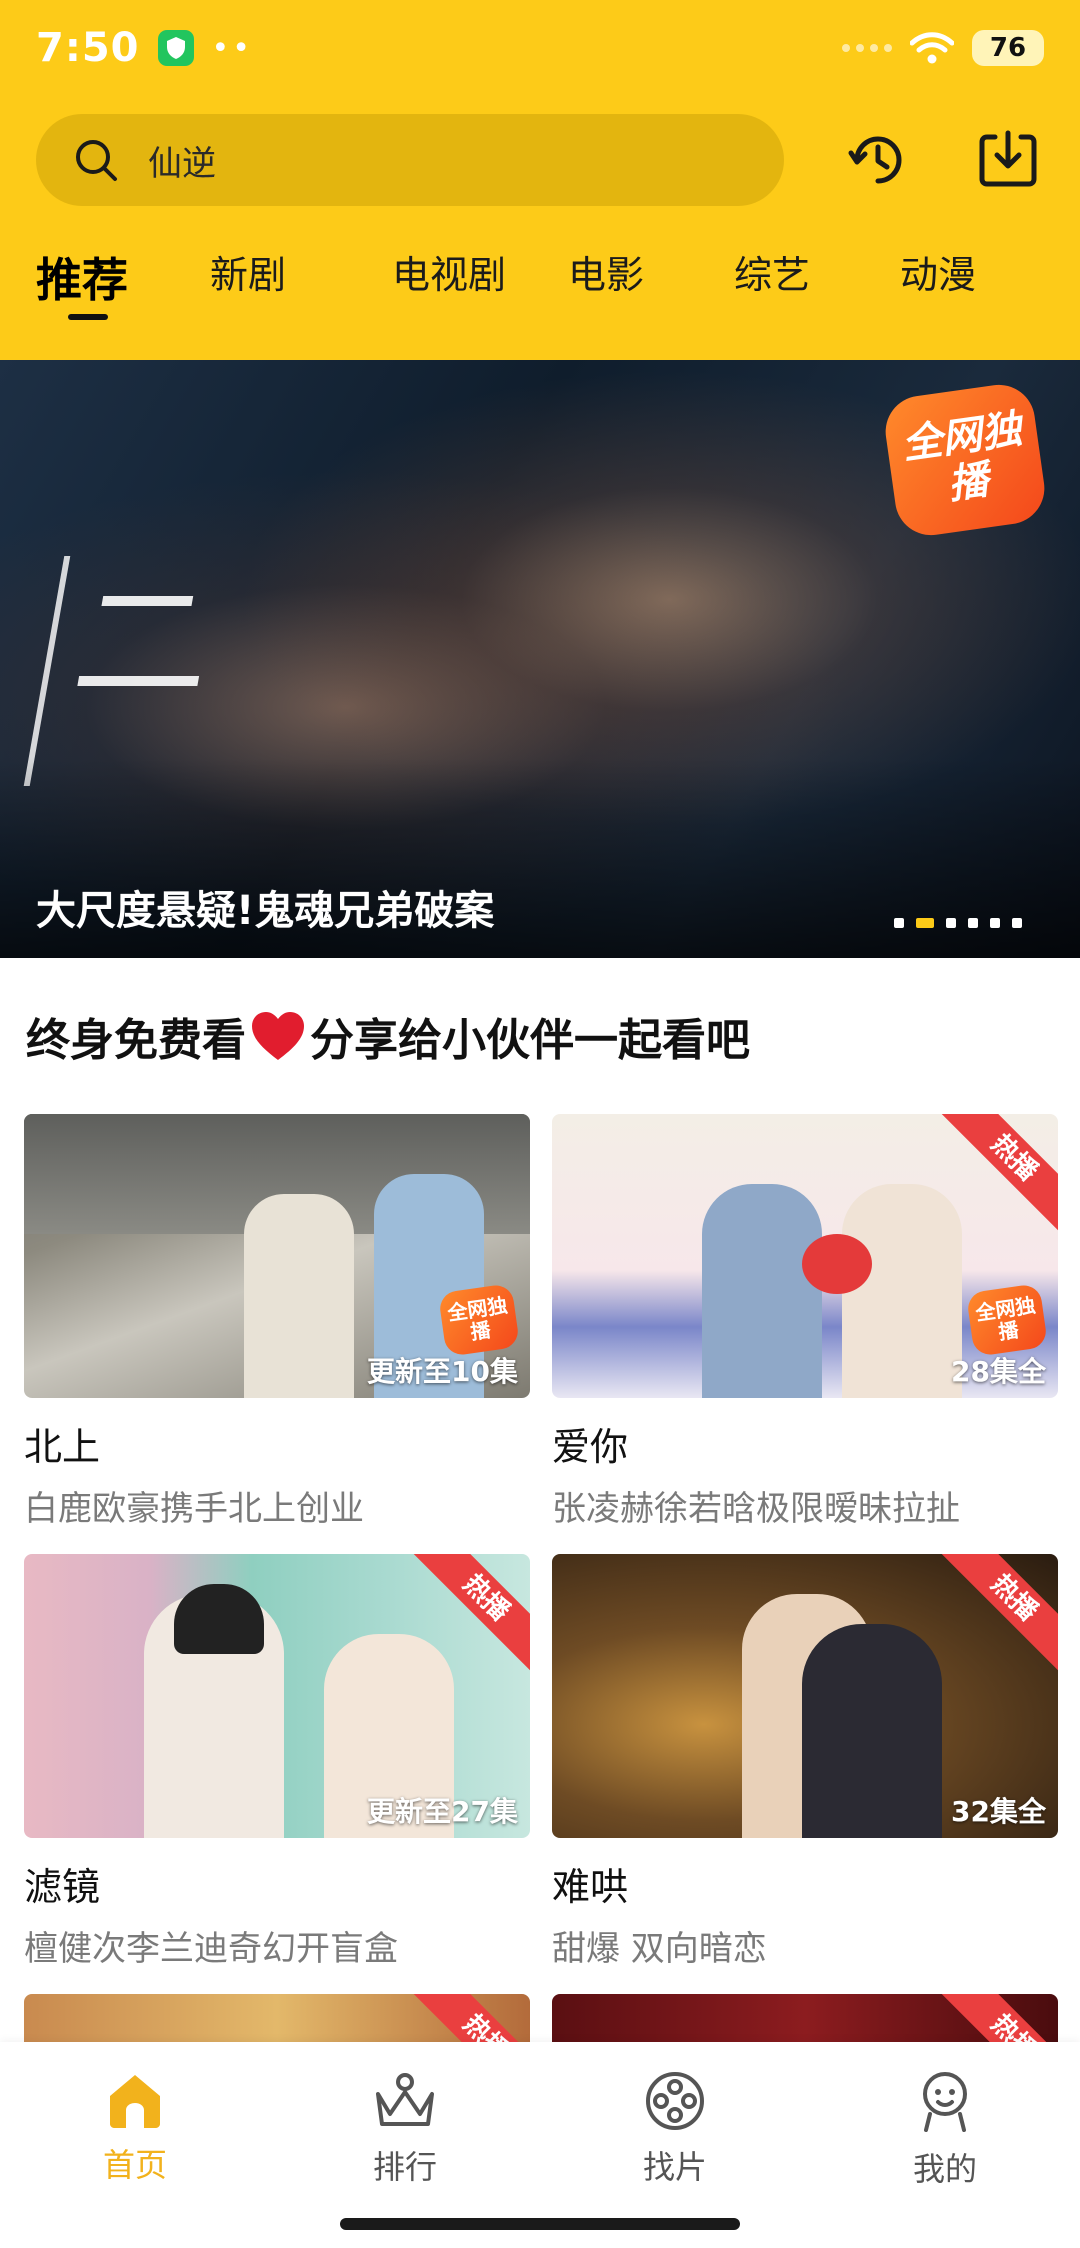 This screenshot has height=2248, width=1080. I want to click on notification-dots: ••, so click(232, 48).